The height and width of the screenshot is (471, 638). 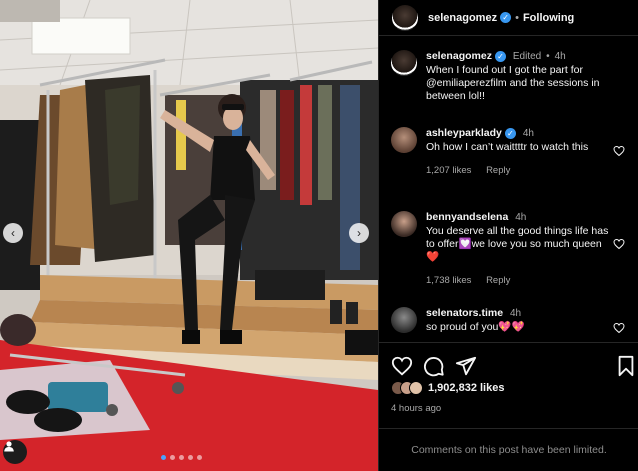 I want to click on post-username: selenagomez, so click(x=462, y=18).